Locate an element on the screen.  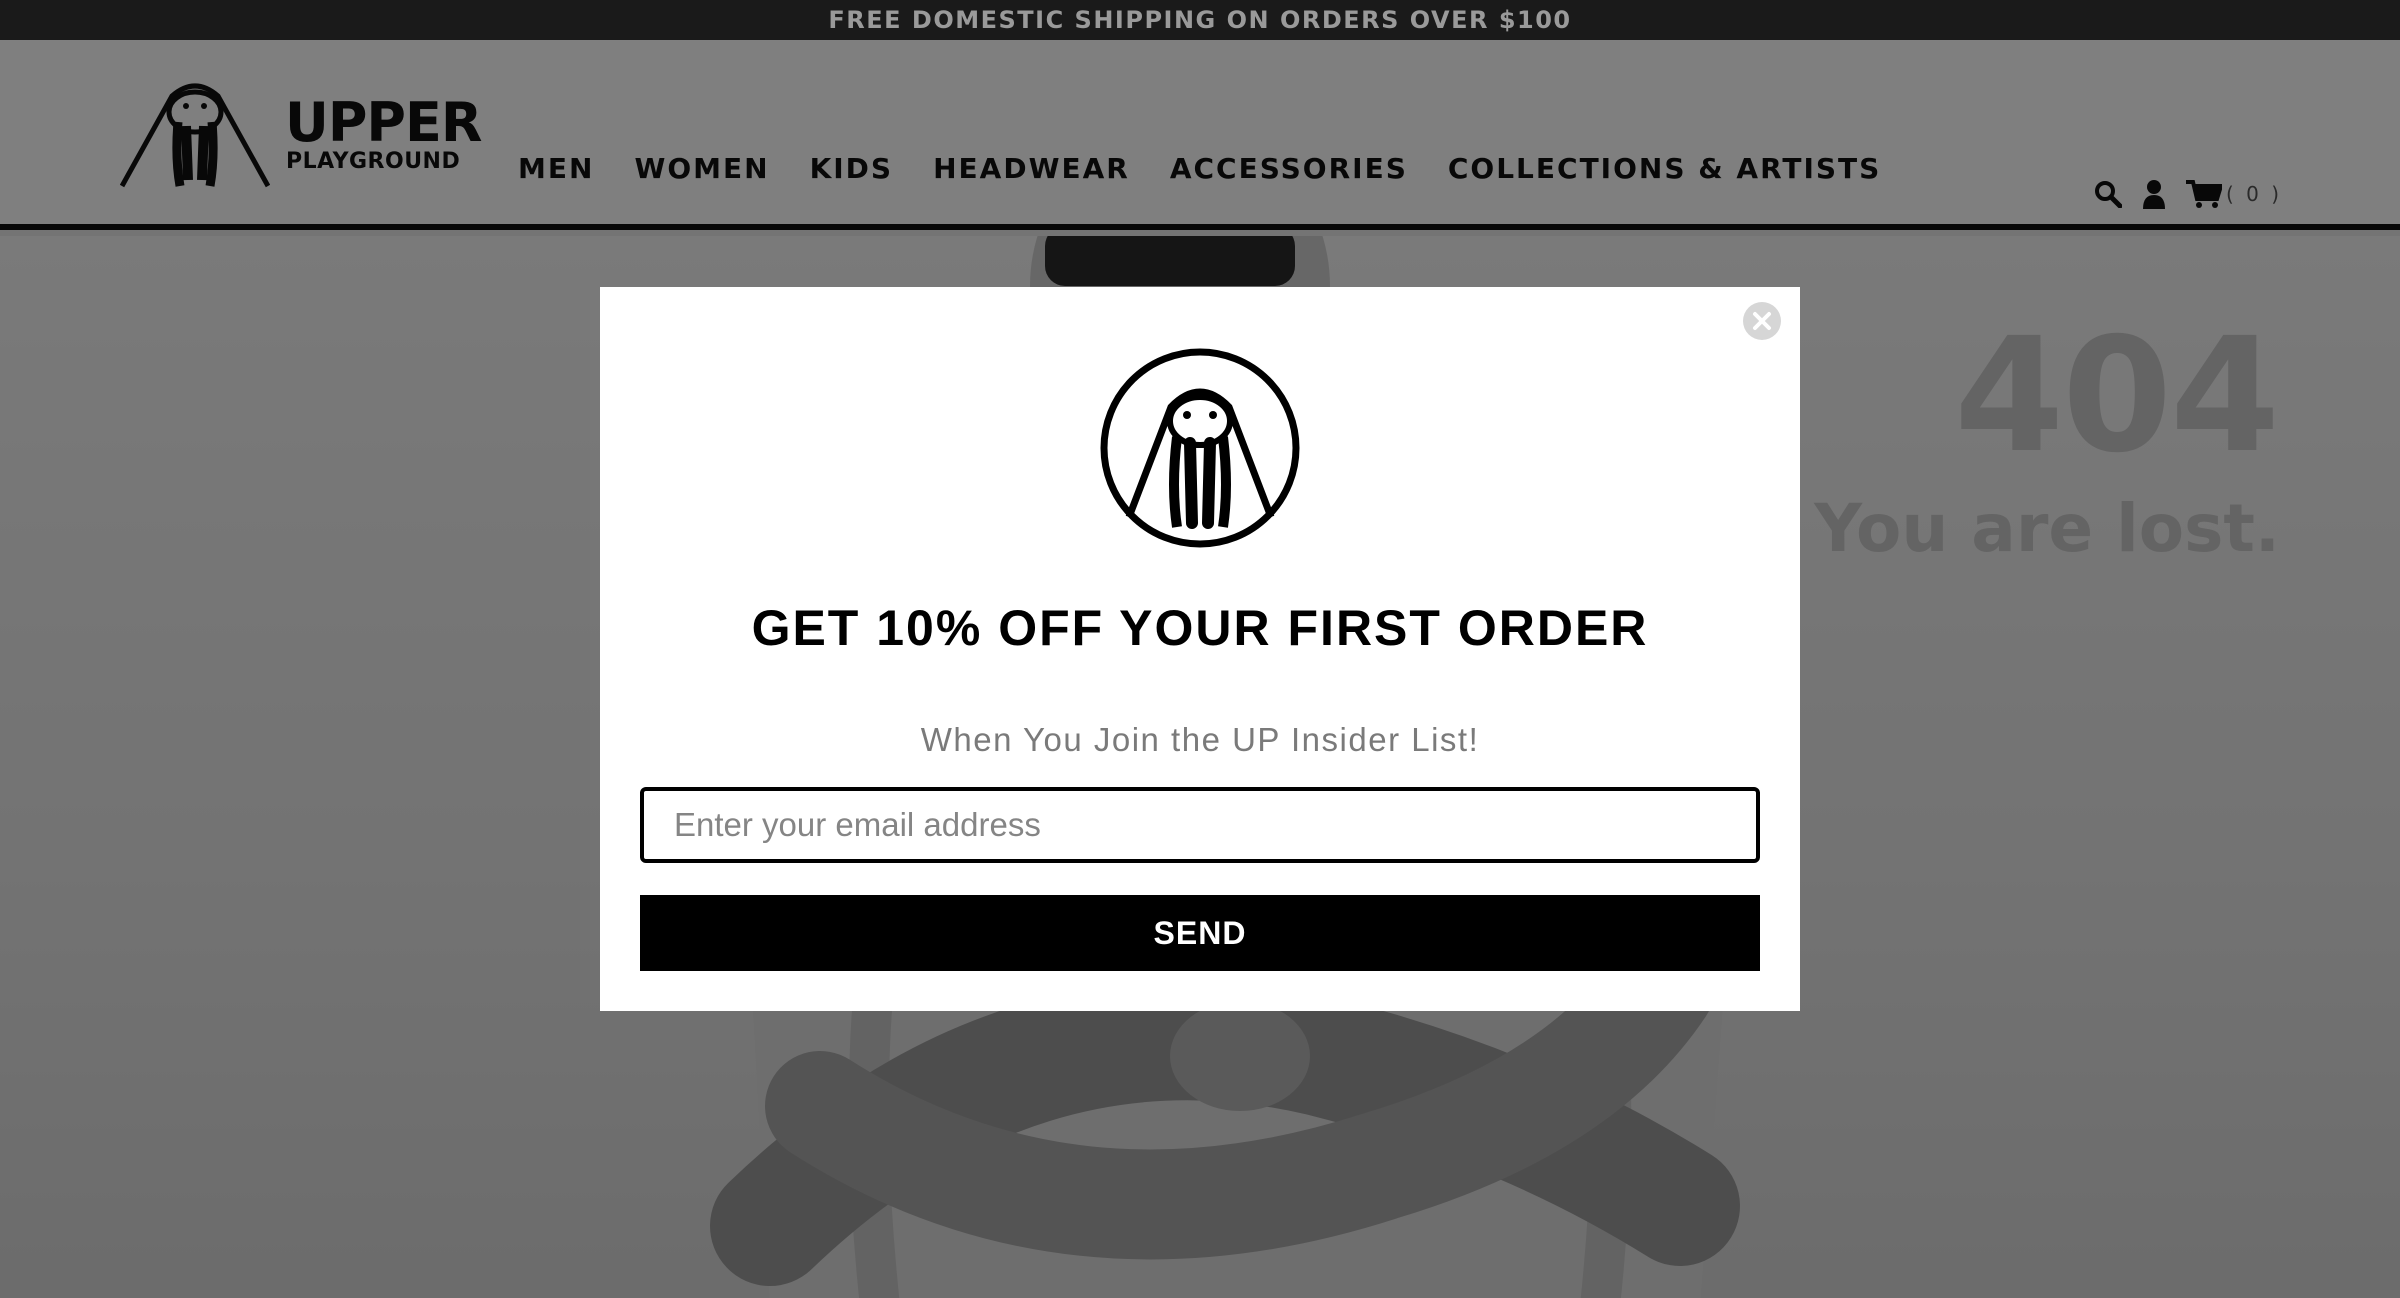
close-button is located at coordinates (1762, 321).